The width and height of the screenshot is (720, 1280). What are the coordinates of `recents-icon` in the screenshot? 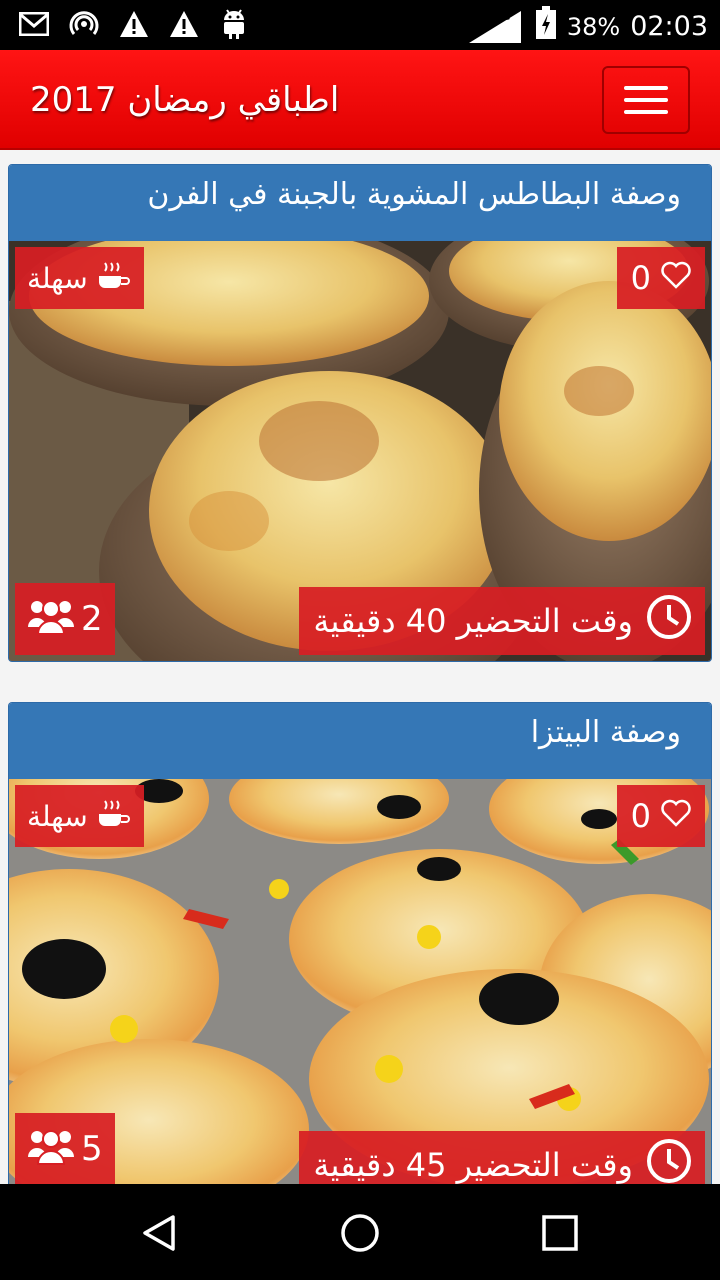 It's located at (560, 1233).